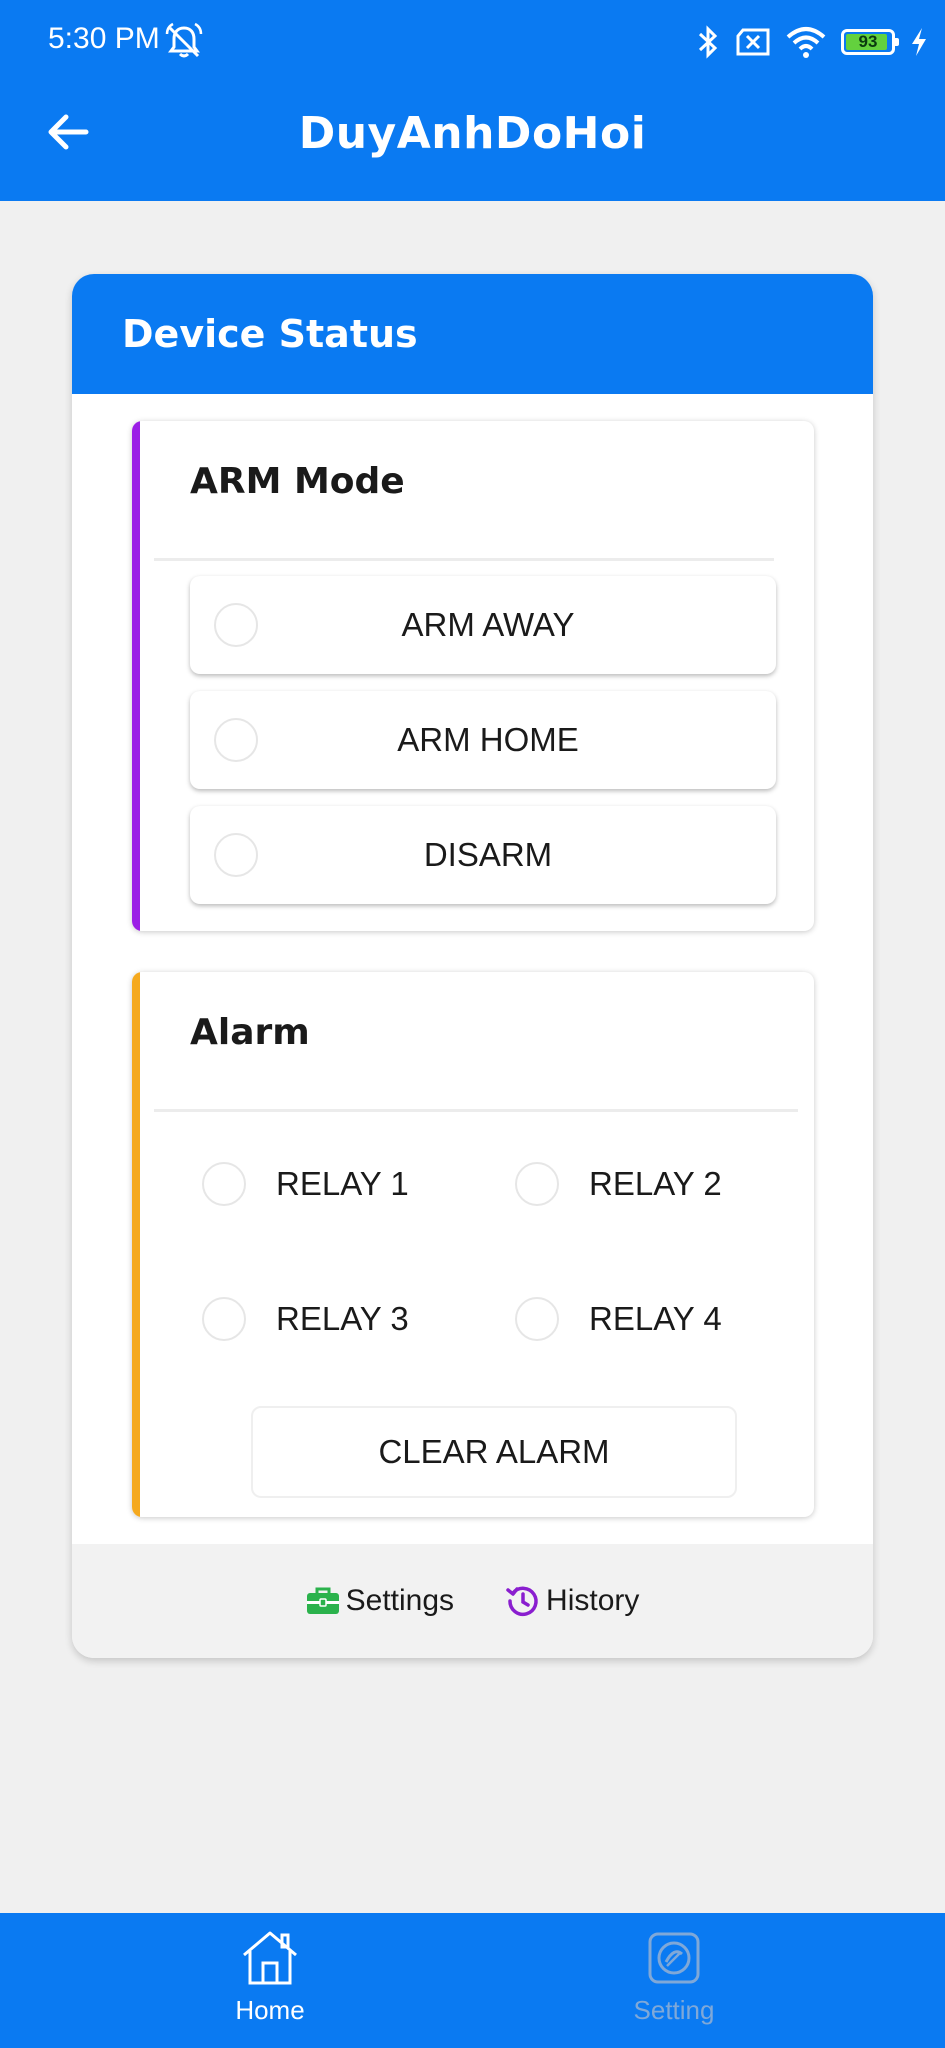 The height and width of the screenshot is (2048, 945). Describe the element at coordinates (224, 1319) in the screenshot. I see `relay-3-radio` at that location.